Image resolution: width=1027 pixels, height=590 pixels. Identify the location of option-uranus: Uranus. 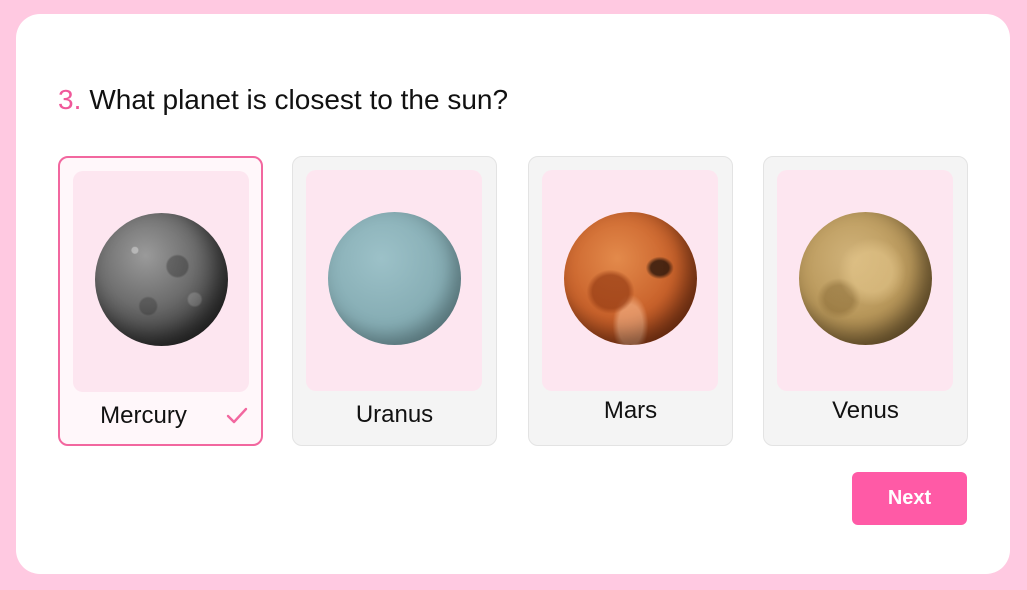
(394, 301).